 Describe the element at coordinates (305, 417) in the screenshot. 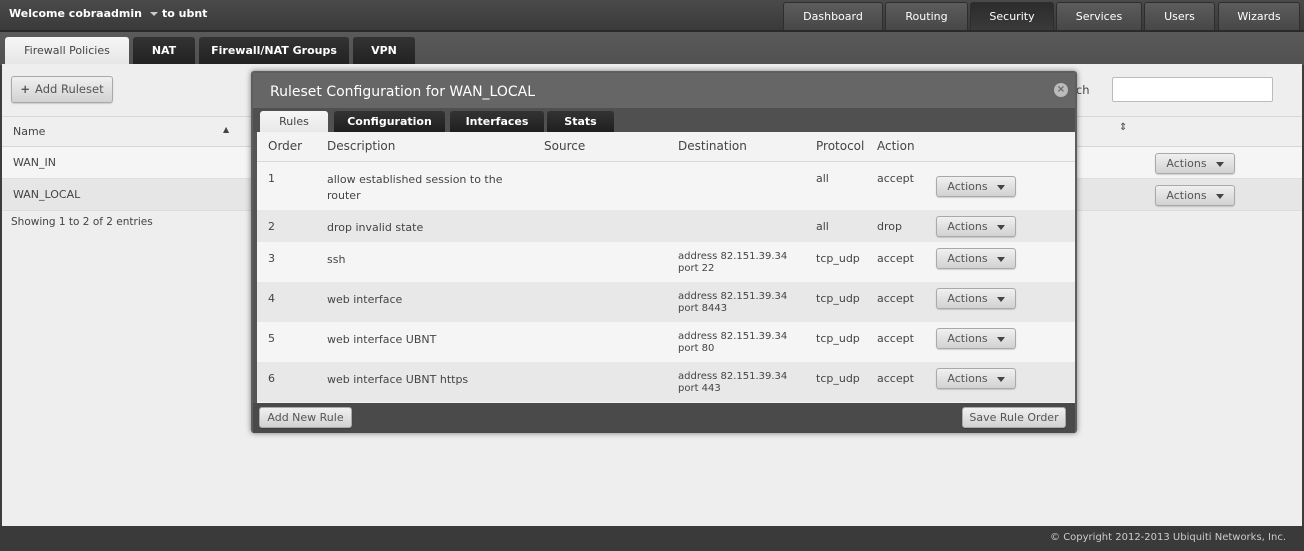

I see `add-new-rule-button: Add New Rule` at that location.